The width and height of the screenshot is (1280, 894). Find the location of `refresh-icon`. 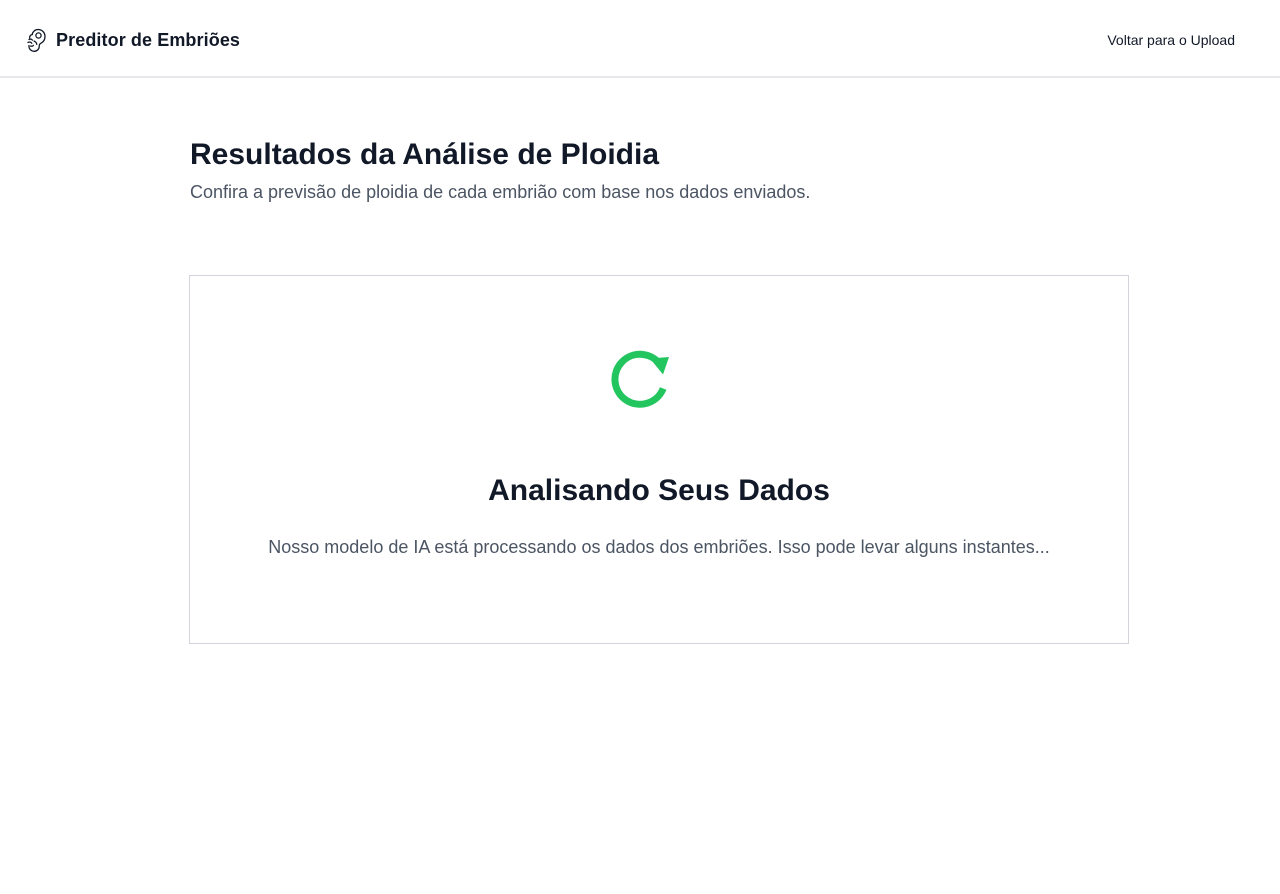

refresh-icon is located at coordinates (639, 376).